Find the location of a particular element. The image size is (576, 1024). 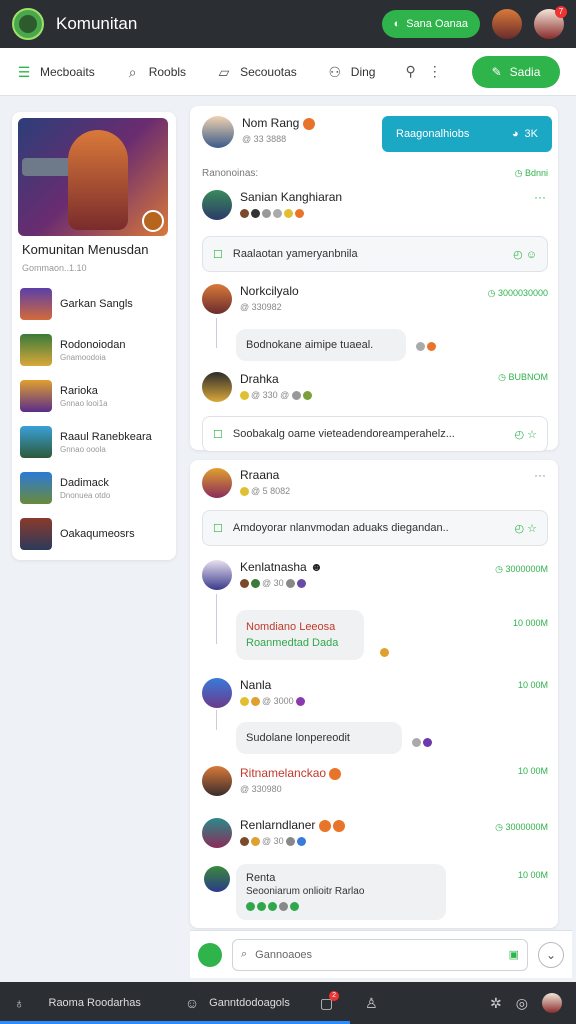

section-tag: ◷ Bdnni is located at coordinates (531, 173).